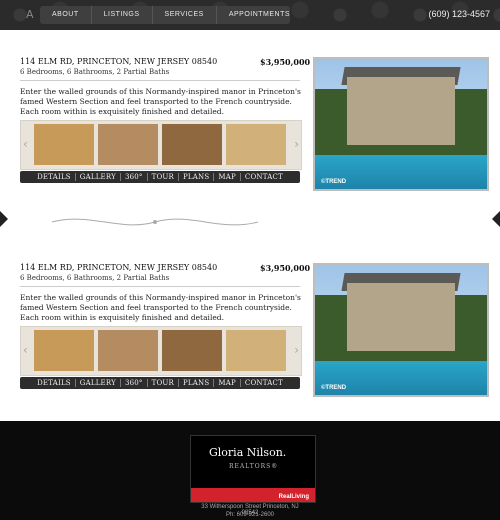  I want to click on brand-bar: RealLiving, so click(253, 495).